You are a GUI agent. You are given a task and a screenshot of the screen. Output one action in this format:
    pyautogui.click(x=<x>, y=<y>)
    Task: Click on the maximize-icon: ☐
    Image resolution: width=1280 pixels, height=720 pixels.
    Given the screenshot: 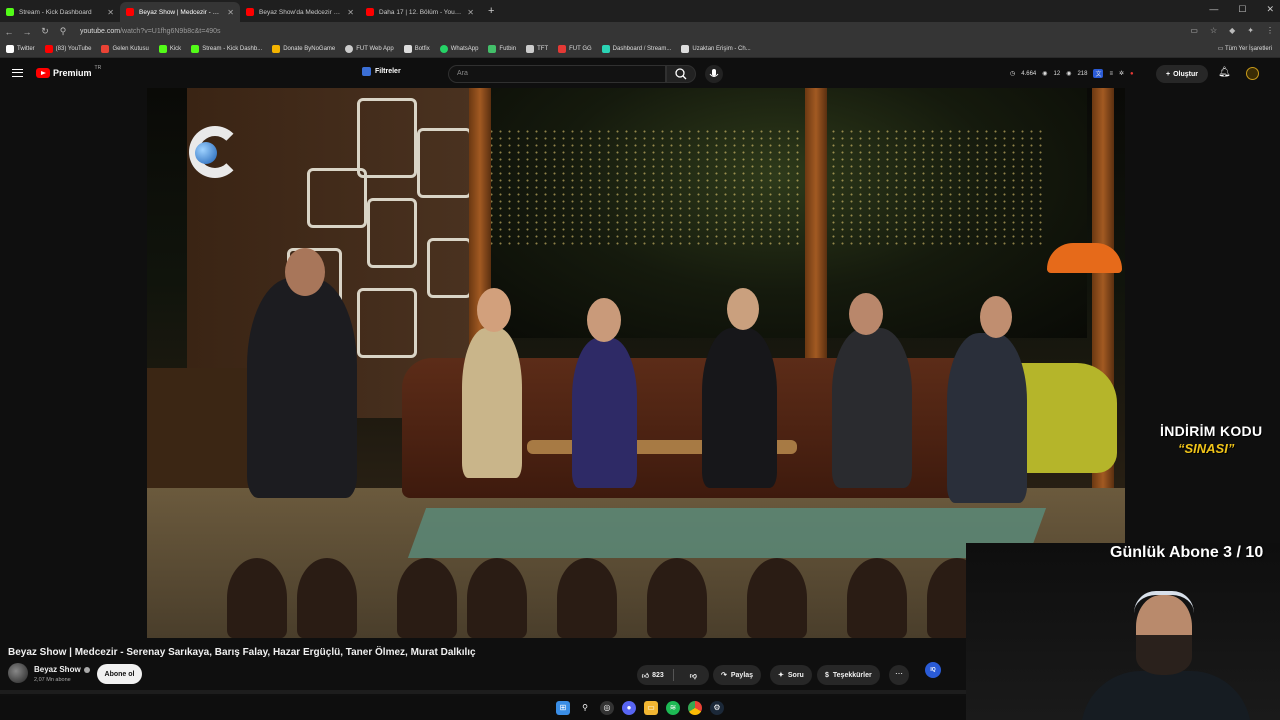 What is the action you would take?
    pyautogui.click(x=1242, y=9)
    